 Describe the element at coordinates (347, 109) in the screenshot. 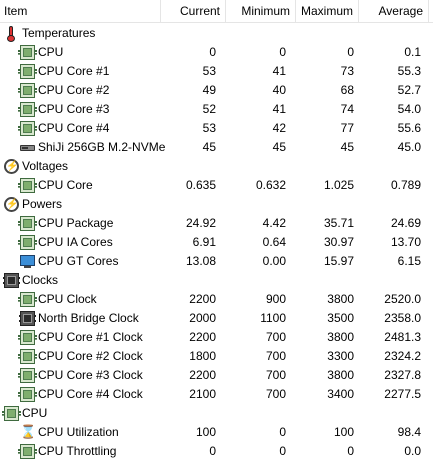

I see `value-maximum: 74` at that location.